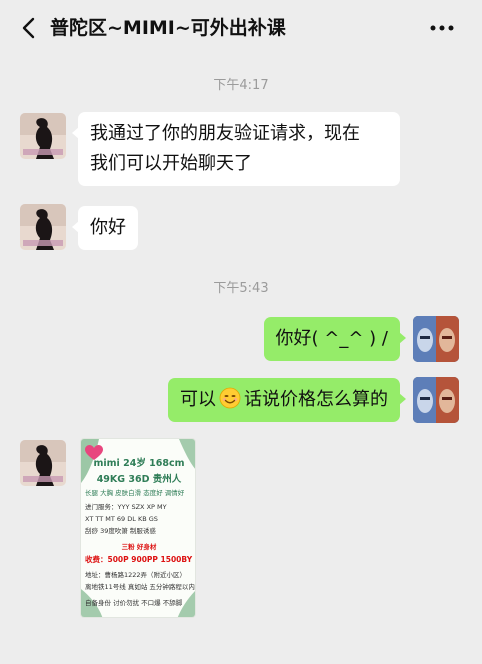  I want to click on image-text: 地址：曹杨路1222弄（附近小区）, so click(136, 575).